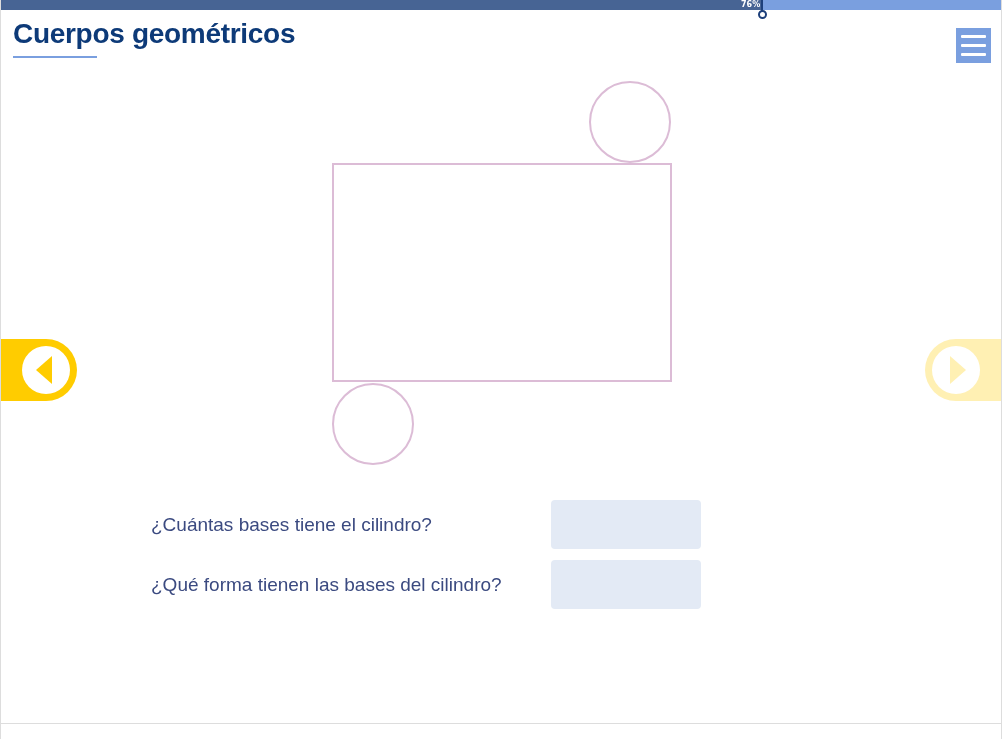 The height and width of the screenshot is (739, 1002). I want to click on page-title: Cuerpos geométricos, so click(154, 34).